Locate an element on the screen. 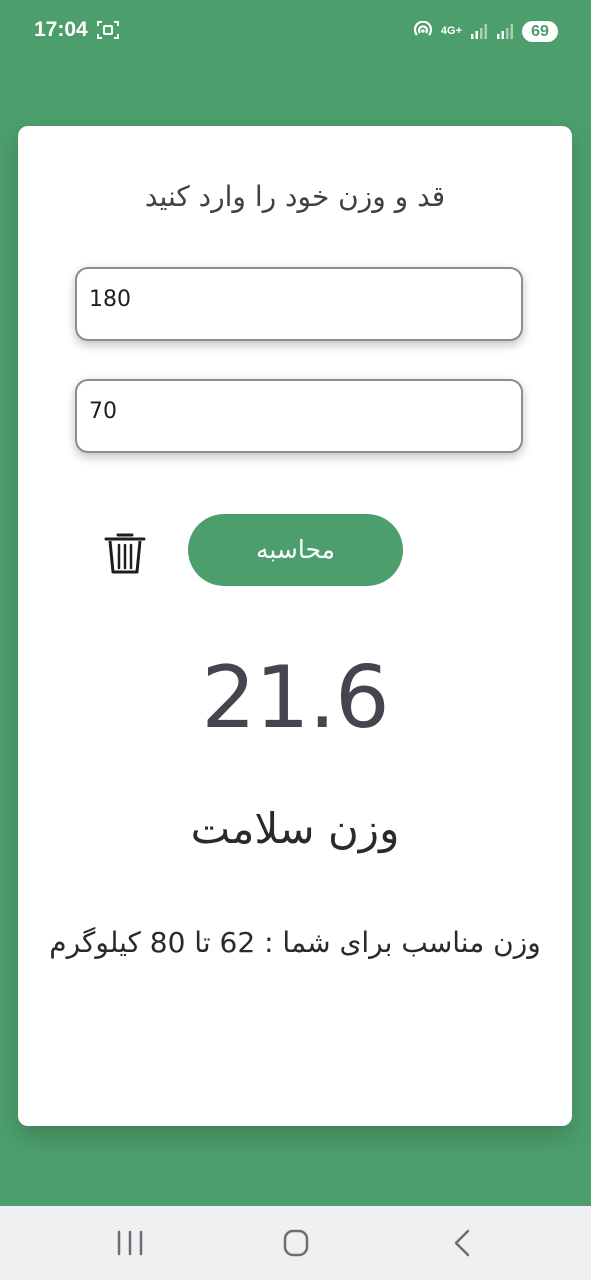  bmi-value: 21.6 is located at coordinates (295, 698).